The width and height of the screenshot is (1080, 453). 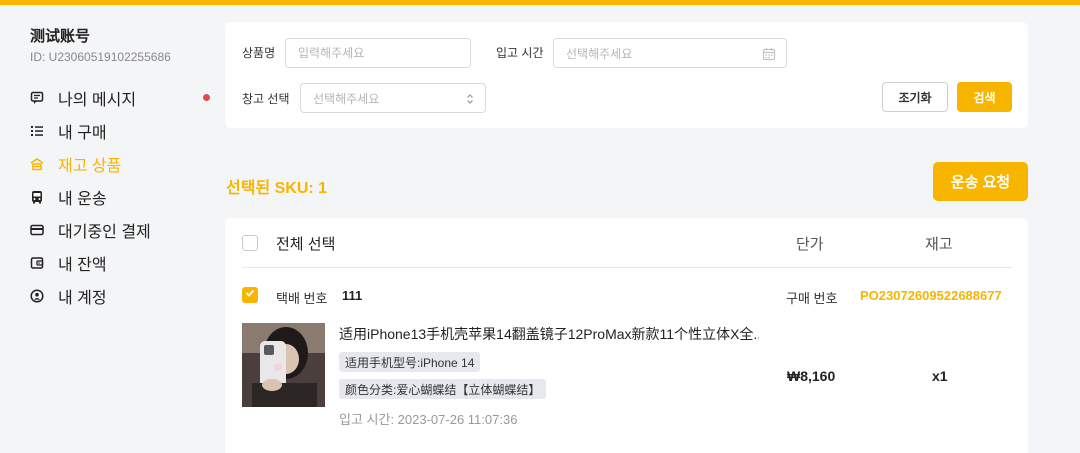 I want to click on sidebar-item-label: 내 구매, so click(x=82, y=133).